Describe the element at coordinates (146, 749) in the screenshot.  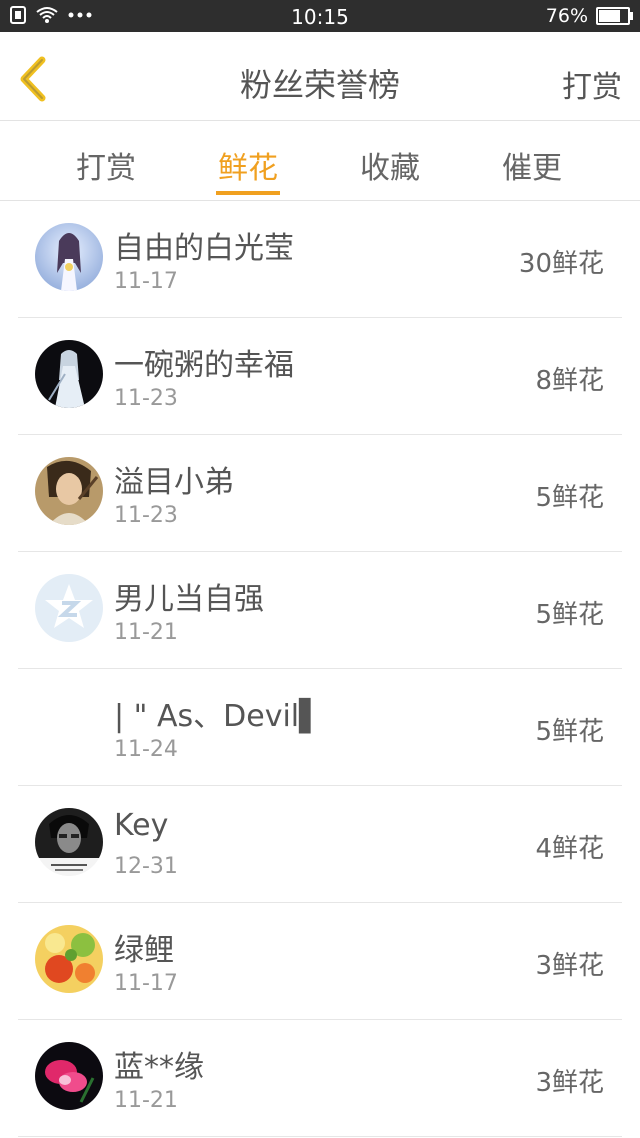
I see `user-date: 11-24` at that location.